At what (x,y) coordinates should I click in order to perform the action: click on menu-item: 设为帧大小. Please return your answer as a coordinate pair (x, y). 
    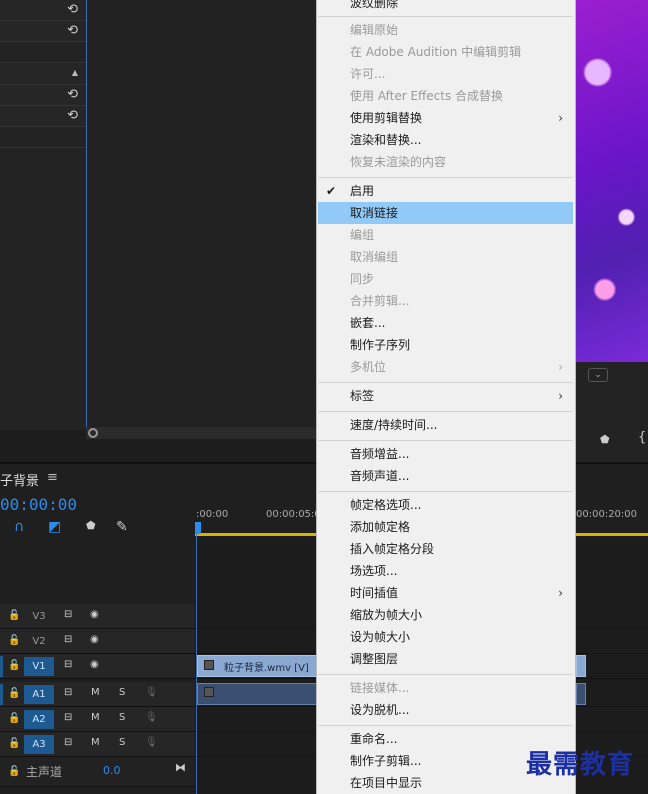
    Looking at the image, I should click on (445, 637).